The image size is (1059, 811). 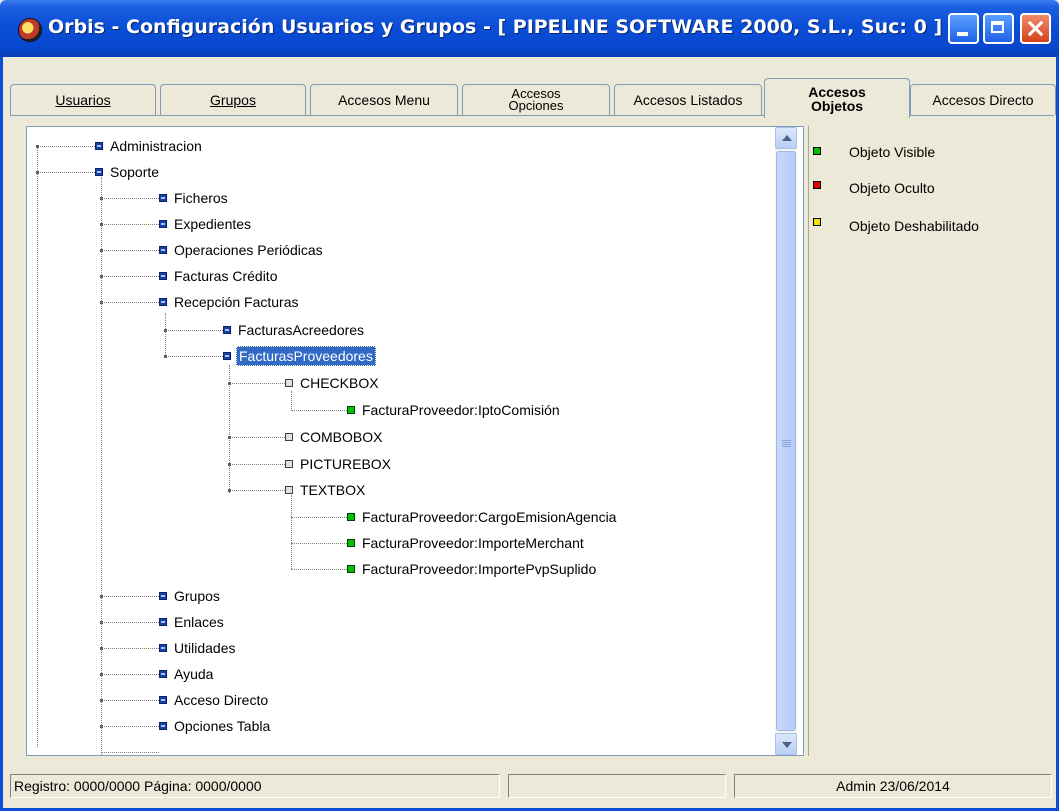 What do you see at coordinates (963, 28) in the screenshot?
I see `minimize-button` at bounding box center [963, 28].